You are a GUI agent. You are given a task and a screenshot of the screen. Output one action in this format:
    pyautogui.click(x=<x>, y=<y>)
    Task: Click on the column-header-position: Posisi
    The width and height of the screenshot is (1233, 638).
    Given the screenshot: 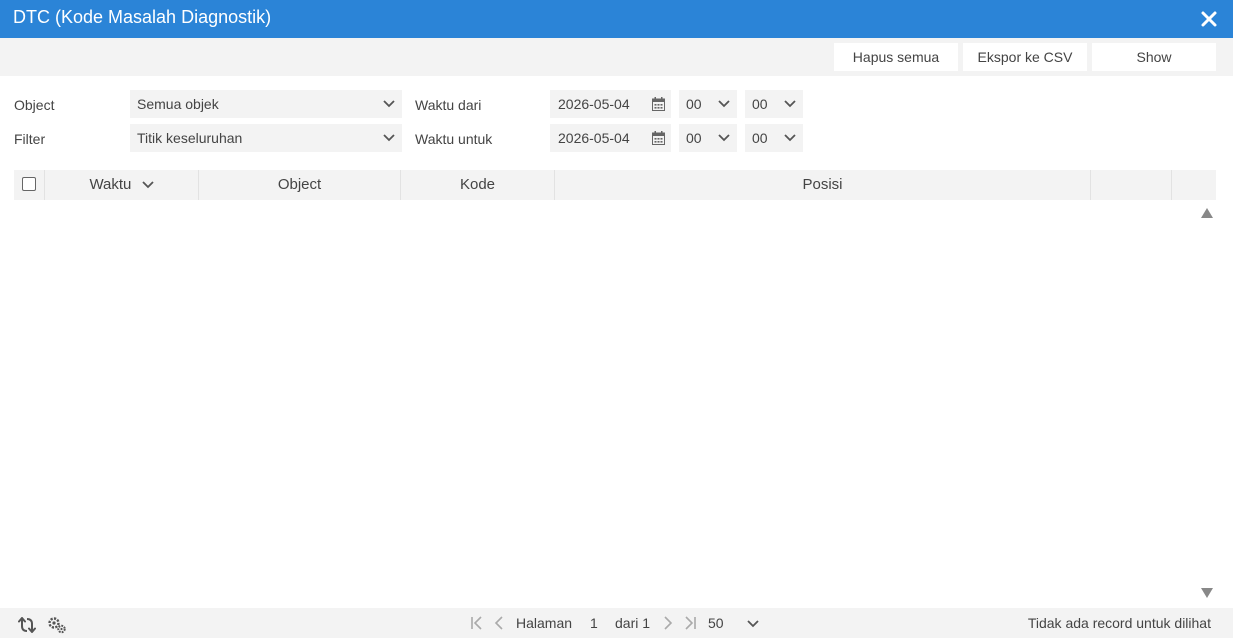 What is the action you would take?
    pyautogui.click(x=823, y=185)
    